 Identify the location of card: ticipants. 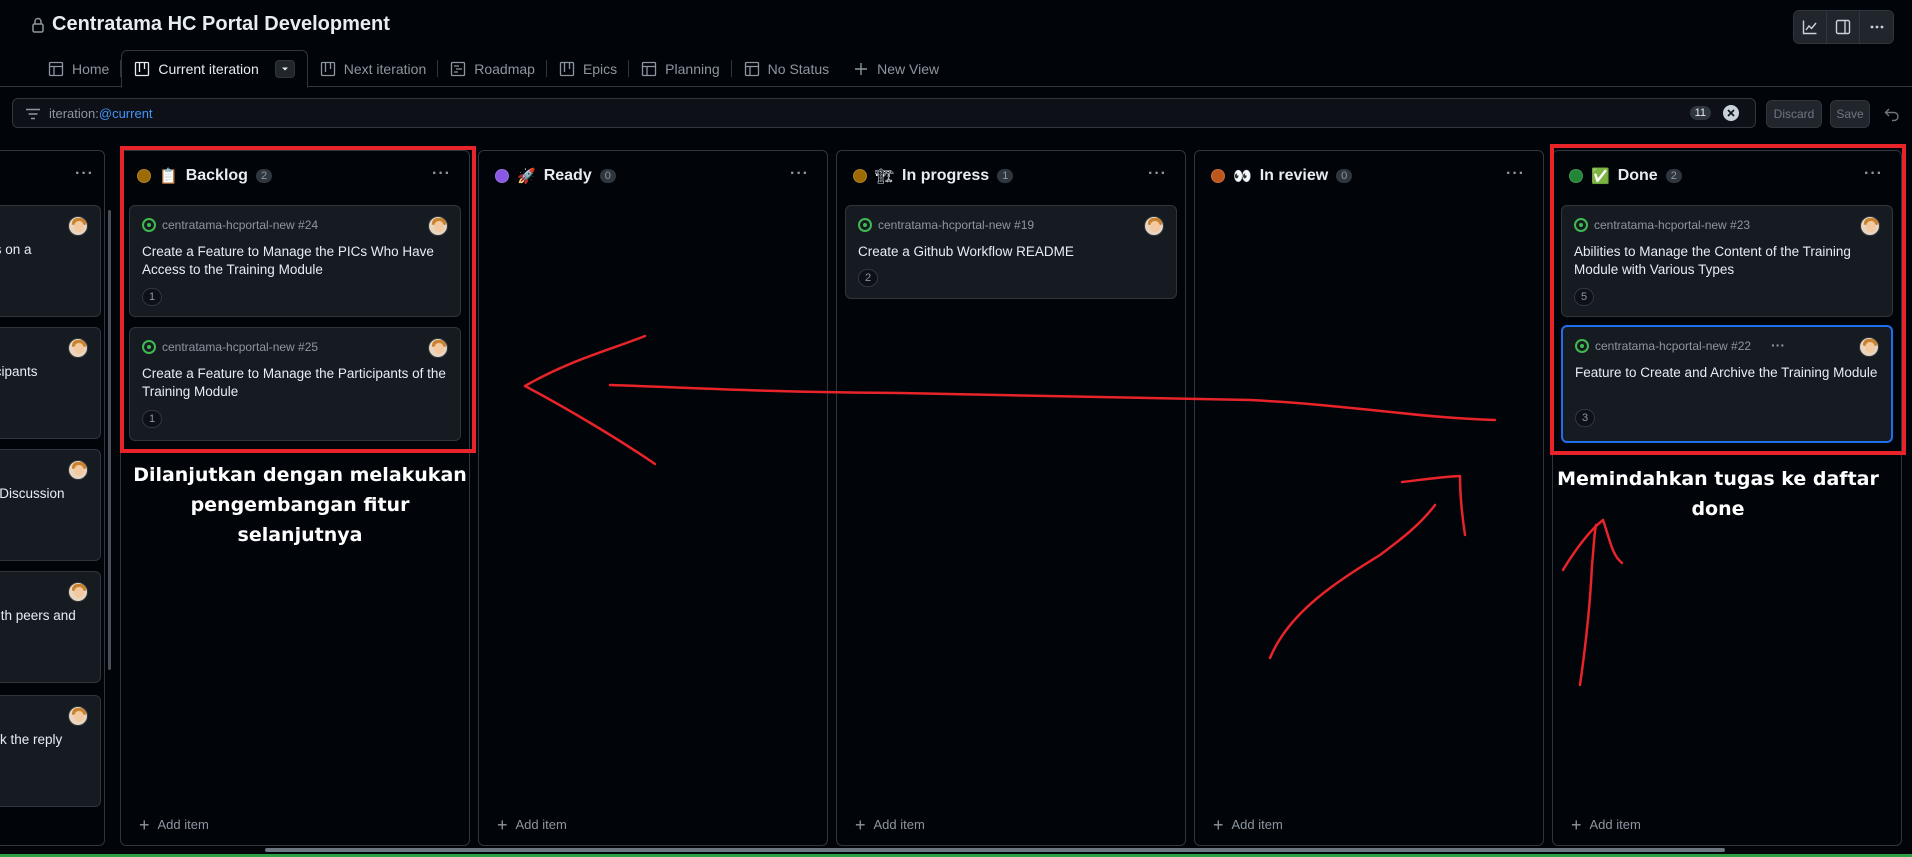
(50, 383).